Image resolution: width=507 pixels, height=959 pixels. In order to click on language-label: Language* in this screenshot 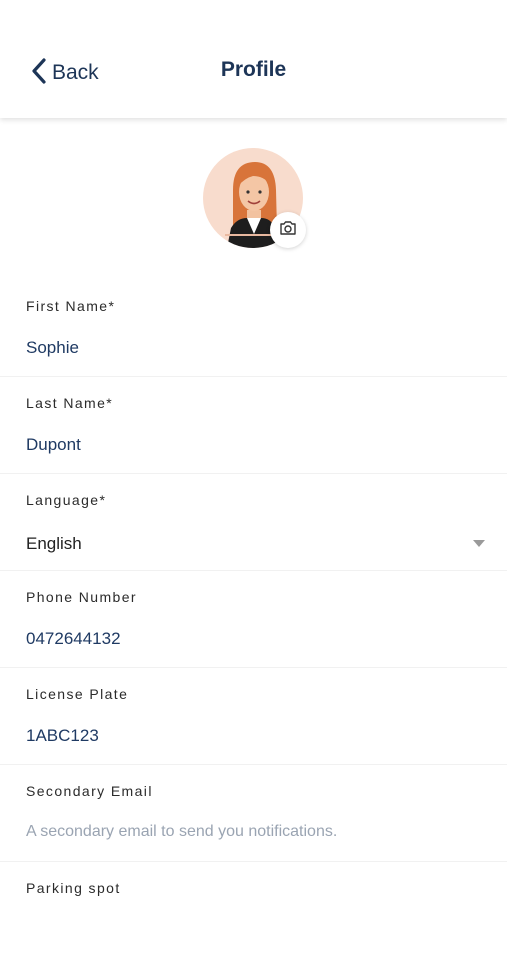, I will do `click(66, 500)`.